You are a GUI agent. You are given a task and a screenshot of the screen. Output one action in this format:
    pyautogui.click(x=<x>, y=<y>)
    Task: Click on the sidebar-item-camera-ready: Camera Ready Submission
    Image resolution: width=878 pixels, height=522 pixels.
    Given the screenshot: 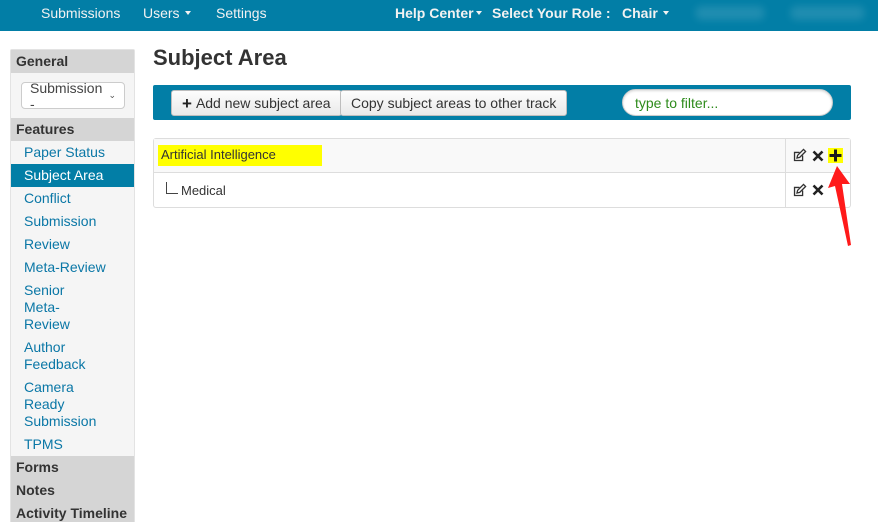 What is the action you would take?
    pyautogui.click(x=67, y=404)
    